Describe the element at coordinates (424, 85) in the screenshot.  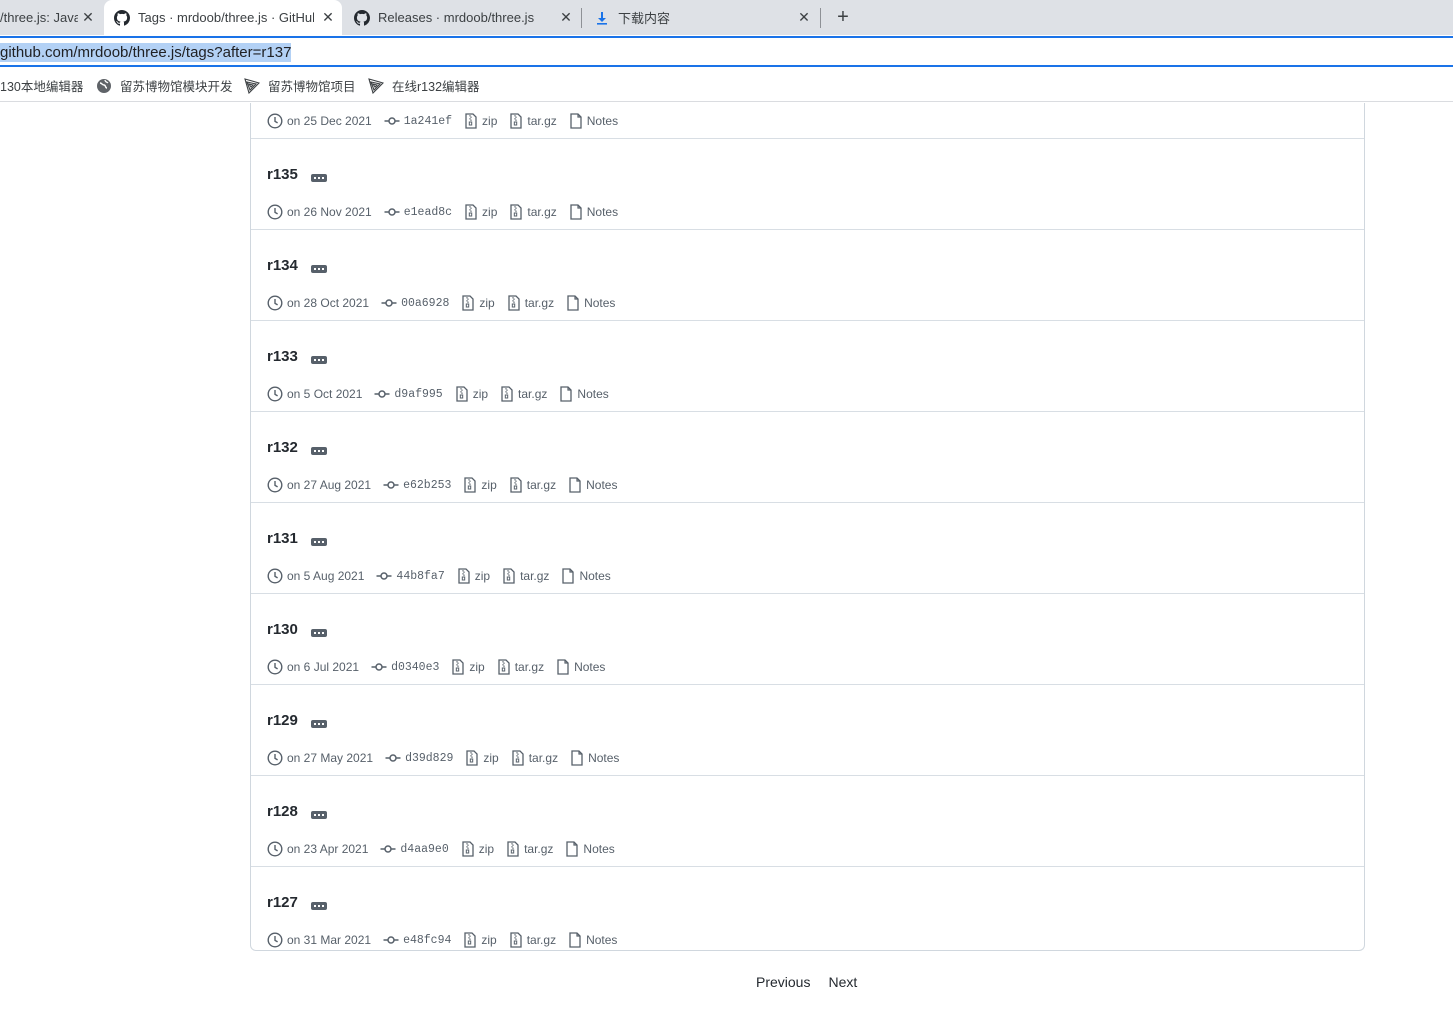
I see `bookmark-r132-editor: 在线r132编辑器` at that location.